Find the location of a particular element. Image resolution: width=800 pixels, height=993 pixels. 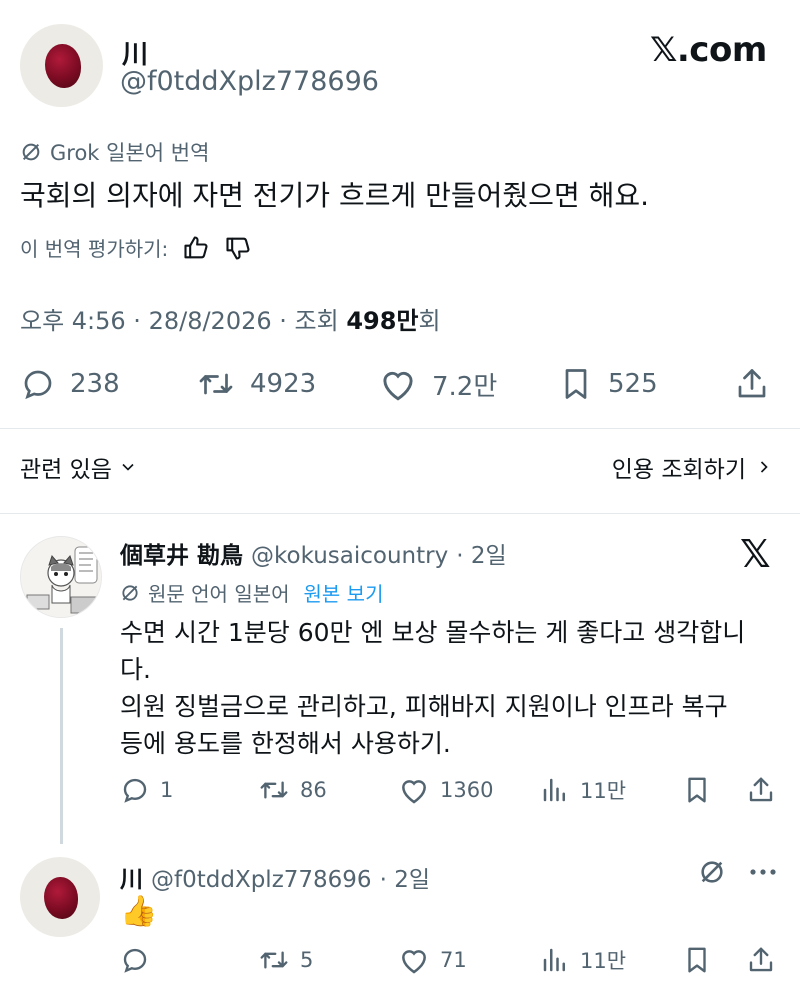

like-button: 71 is located at coordinates (432, 960).